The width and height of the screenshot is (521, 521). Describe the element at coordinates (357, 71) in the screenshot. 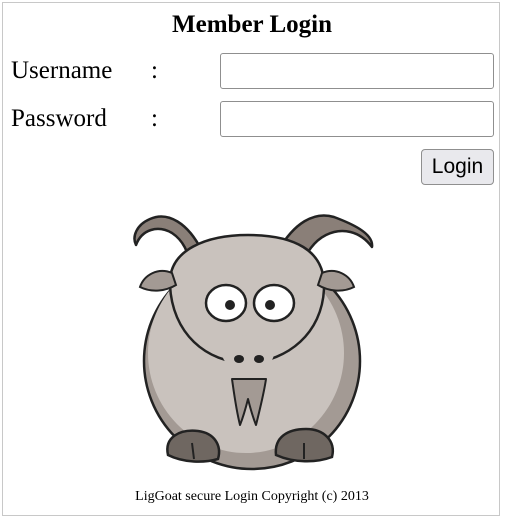

I see `username-input` at that location.